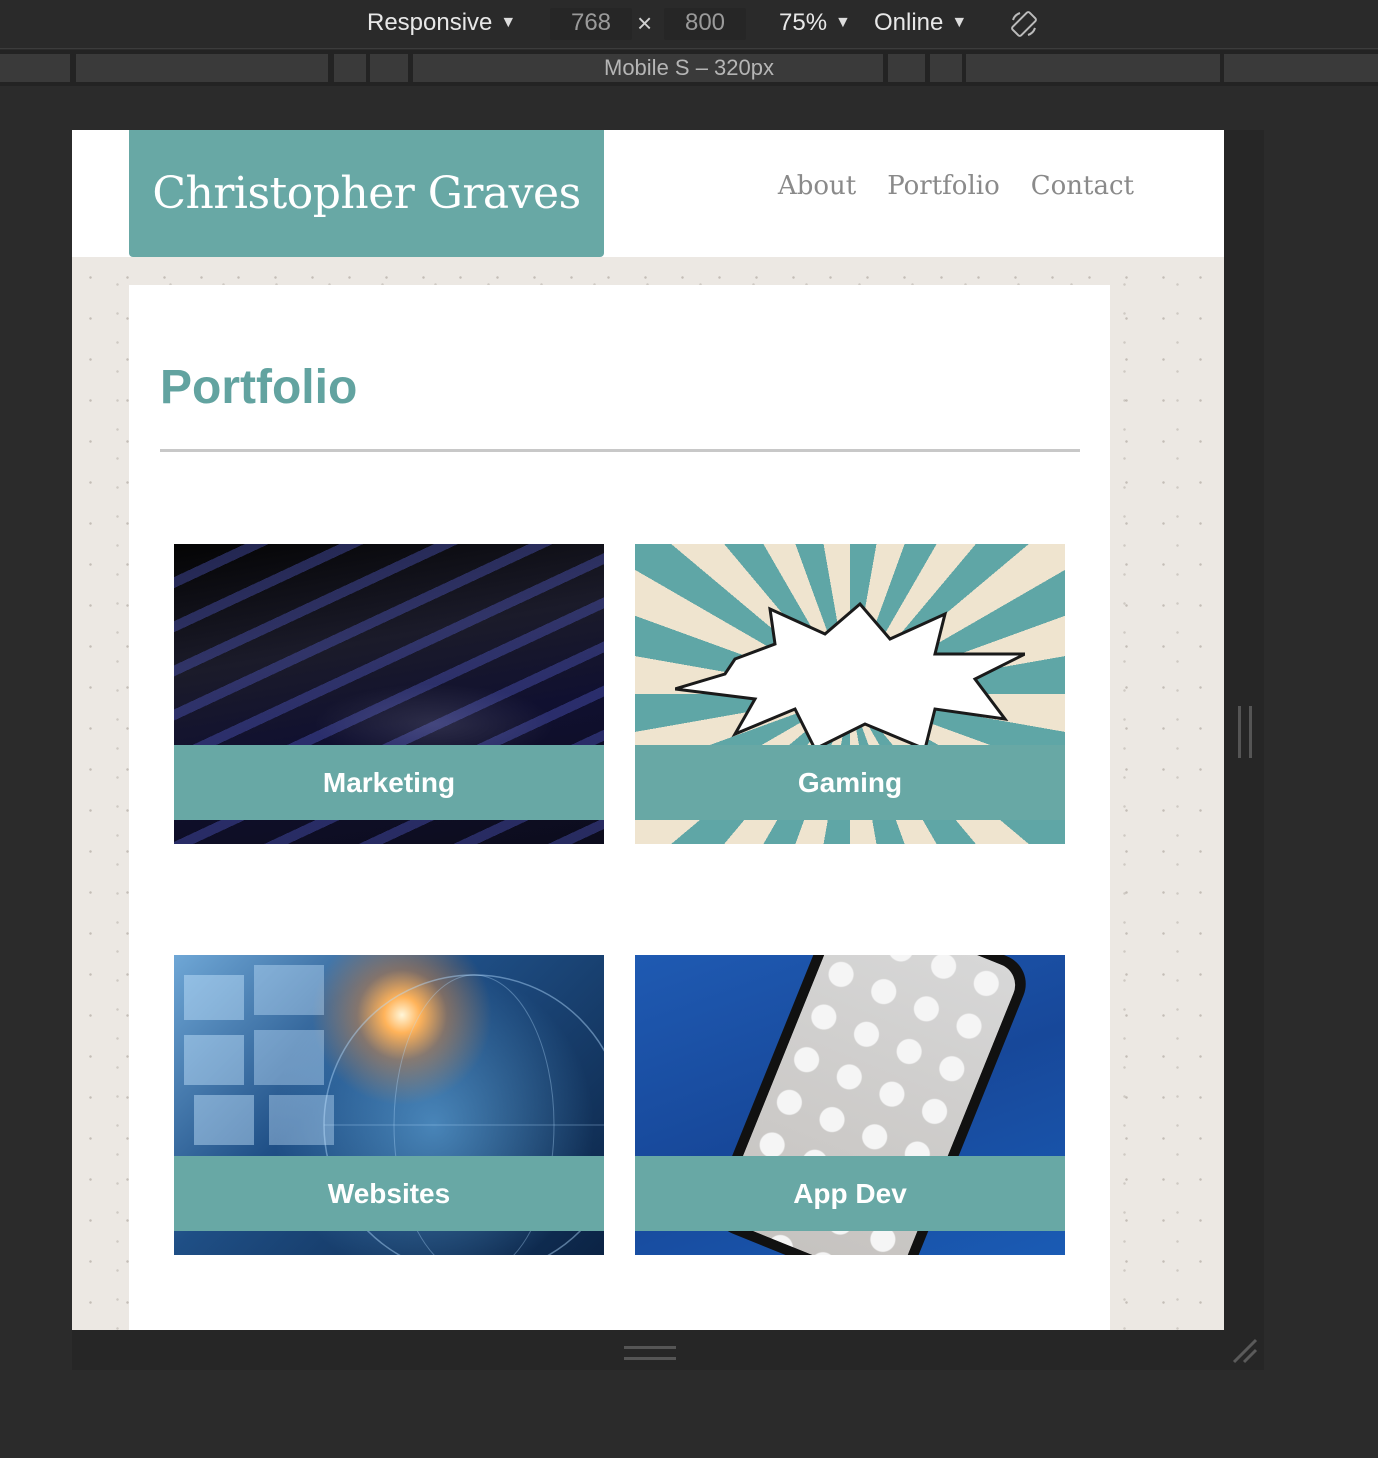 This screenshot has width=1378, height=1458. What do you see at coordinates (1082, 186) in the screenshot?
I see `nav-link-contact: Contact` at bounding box center [1082, 186].